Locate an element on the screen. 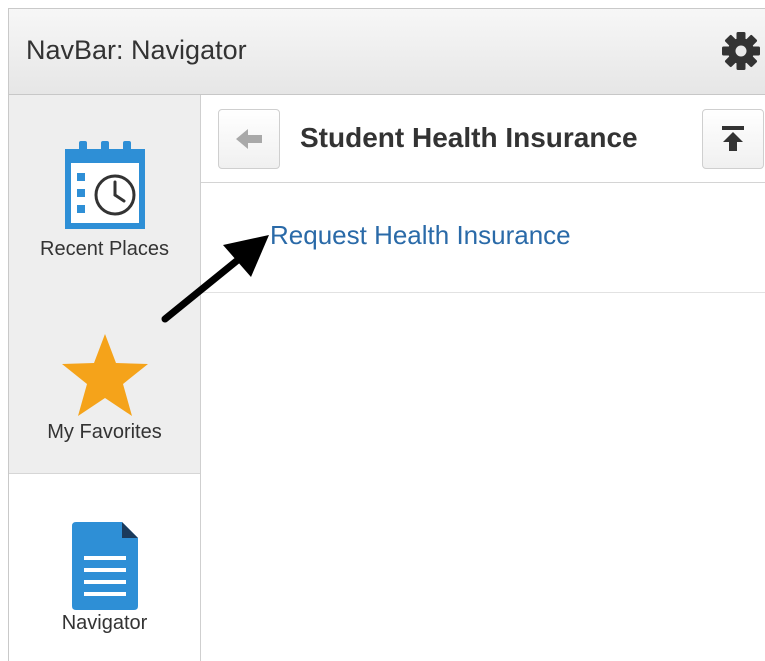  request-health-insurance-link: Request Health Insurance is located at coordinates (420, 235).